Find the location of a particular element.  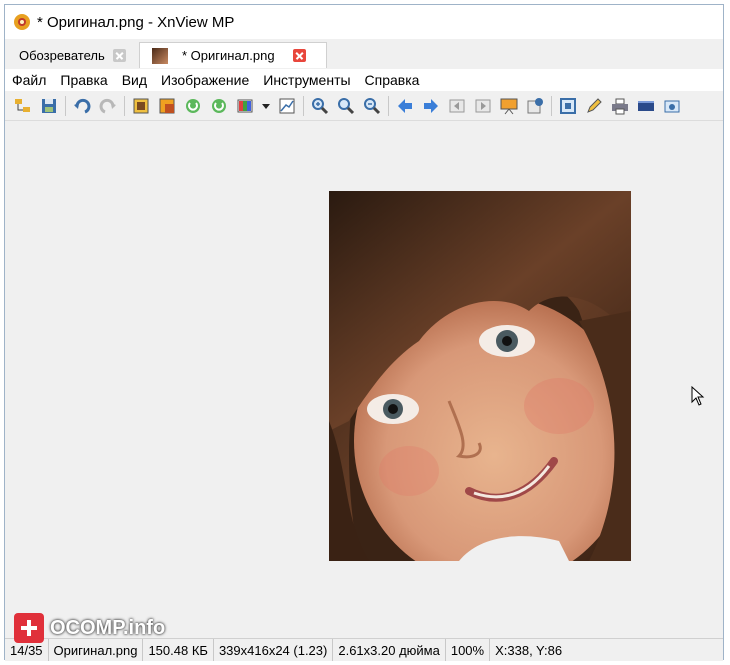

rotate-left-icon is located at coordinates (193, 106).